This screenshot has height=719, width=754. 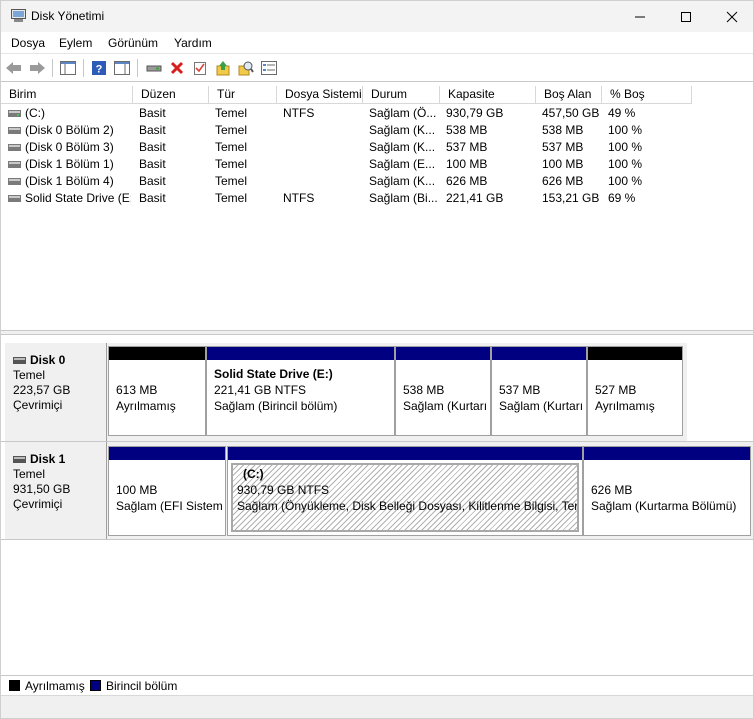 I want to click on volume-capacity: 930,79 GB, so click(x=475, y=113).